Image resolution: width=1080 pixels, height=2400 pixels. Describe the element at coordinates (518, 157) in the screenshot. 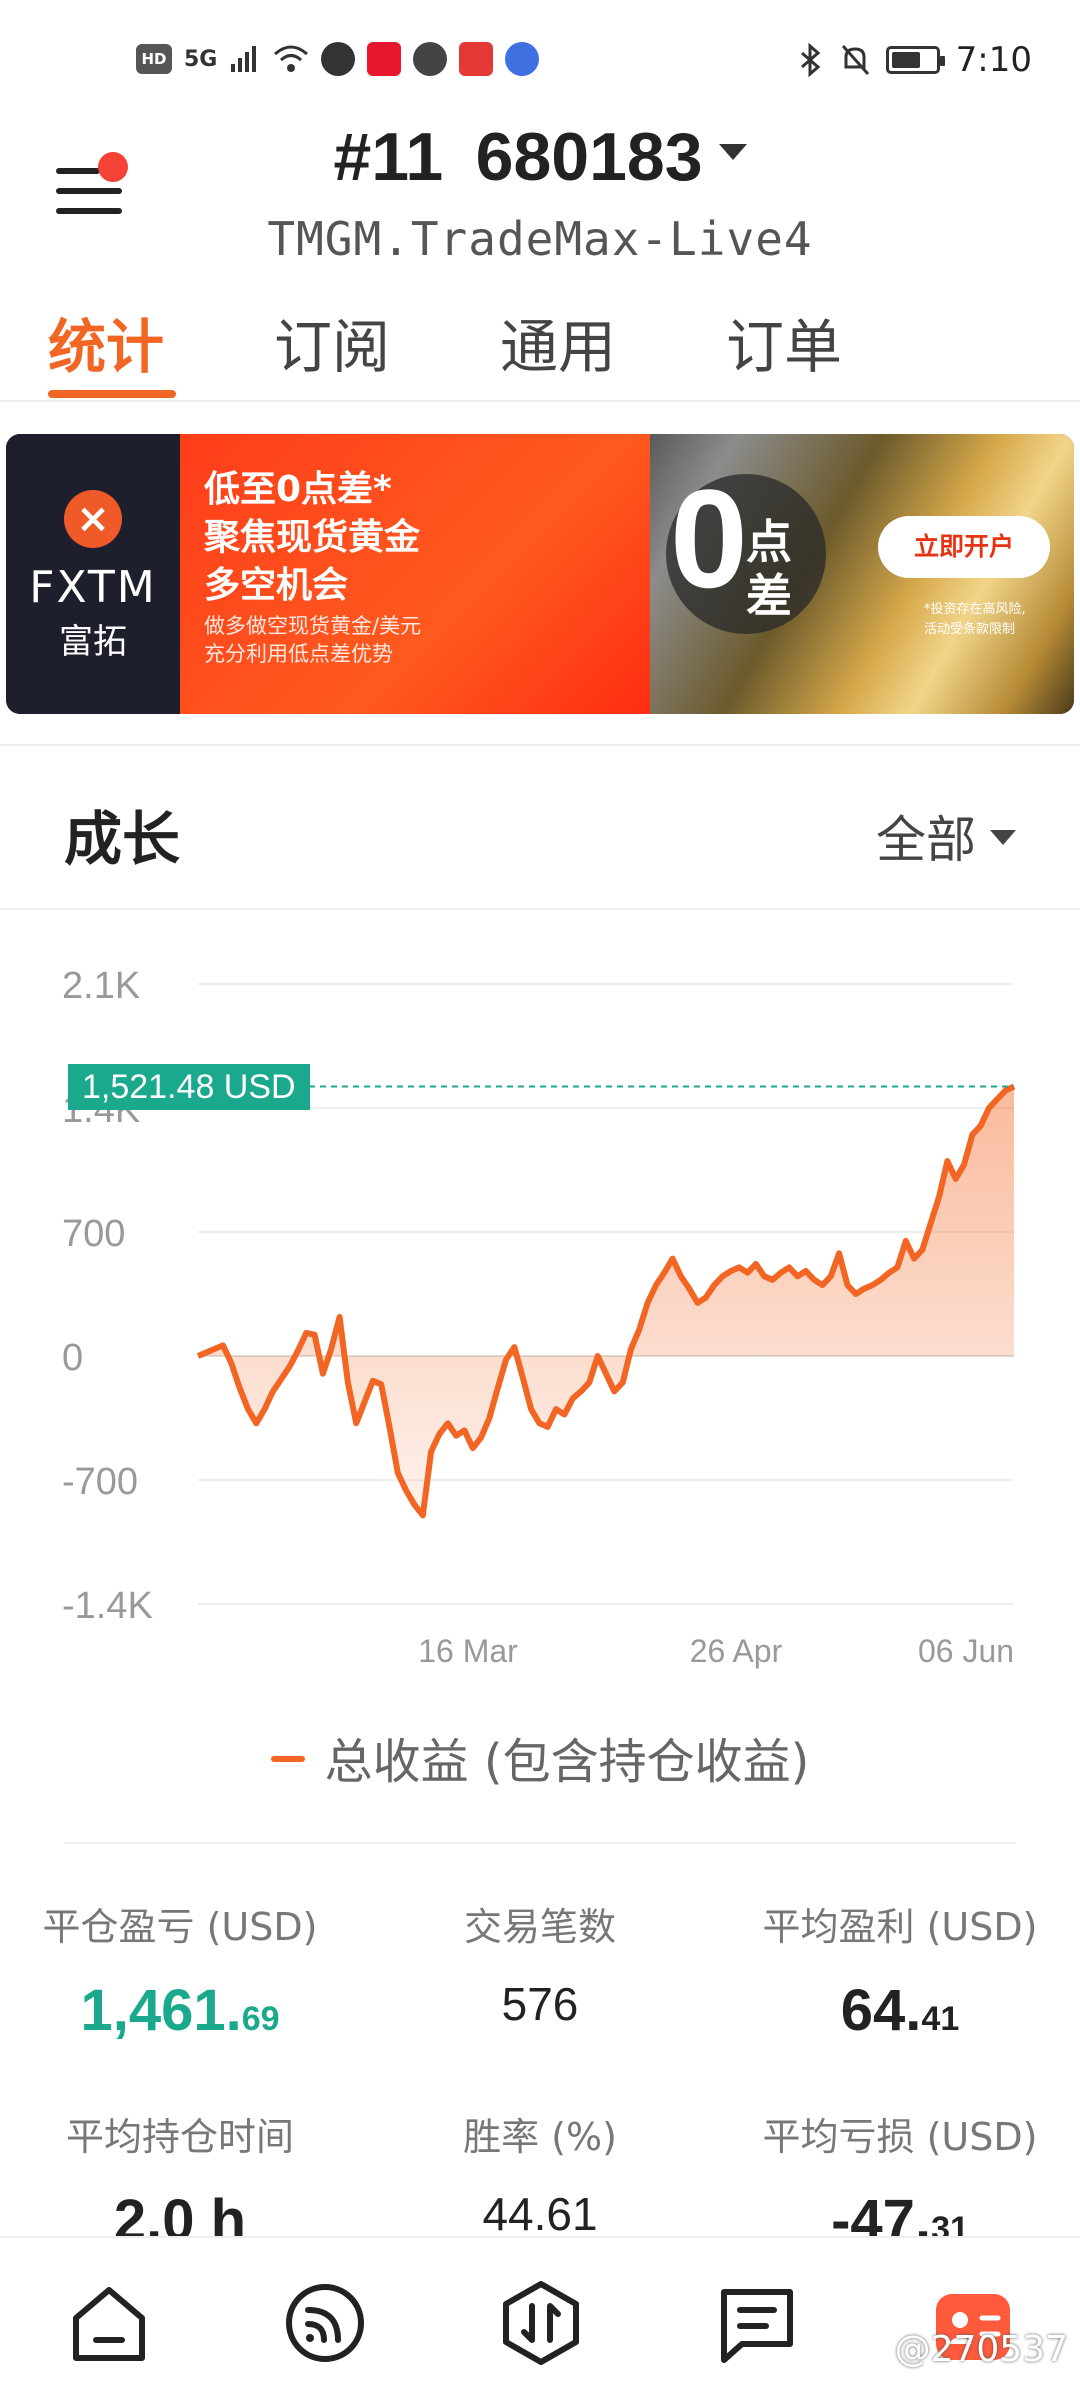

I see `account-number: #11 680183` at that location.